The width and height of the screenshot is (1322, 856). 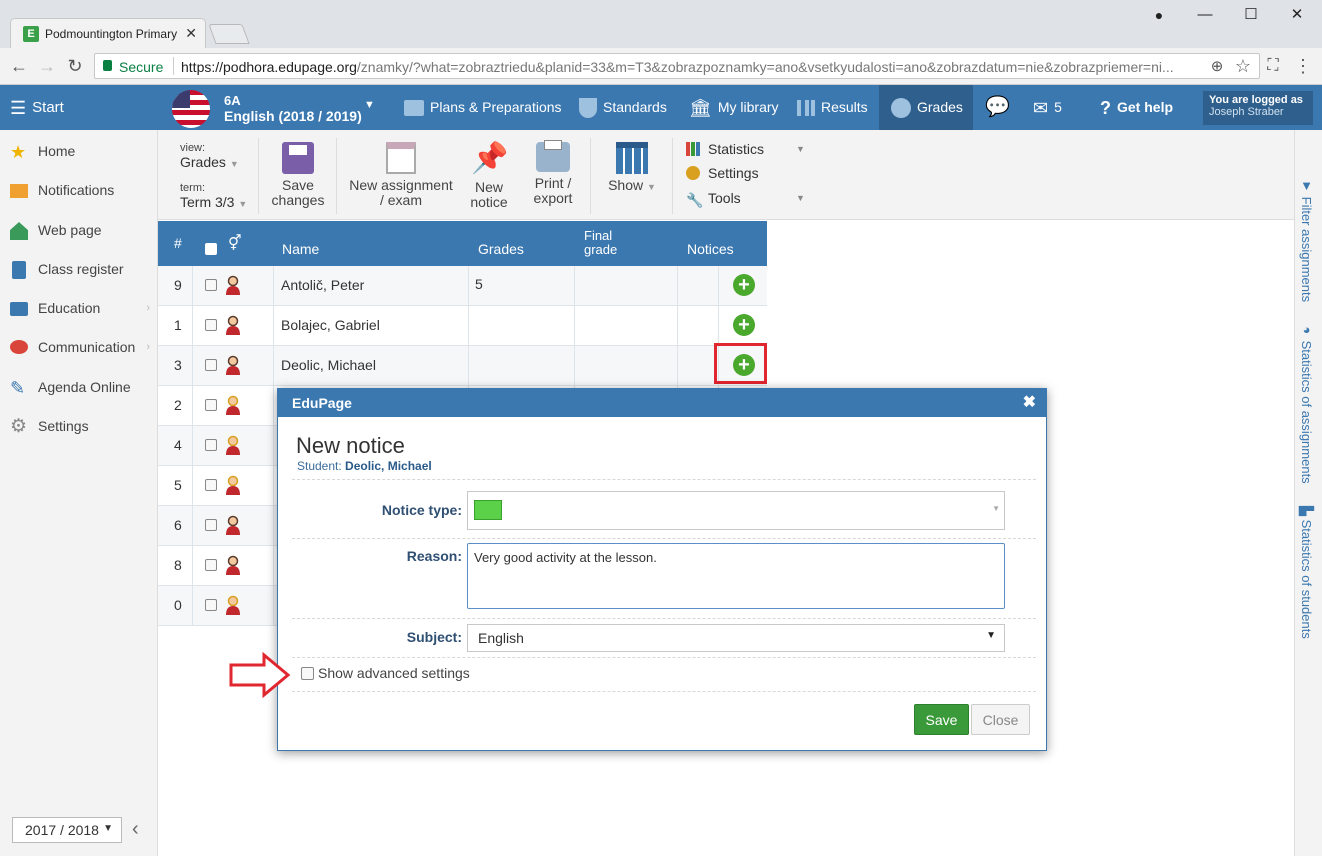 I want to click on table-row: 1 Bolajec, Gabriel +, so click(x=462, y=326).